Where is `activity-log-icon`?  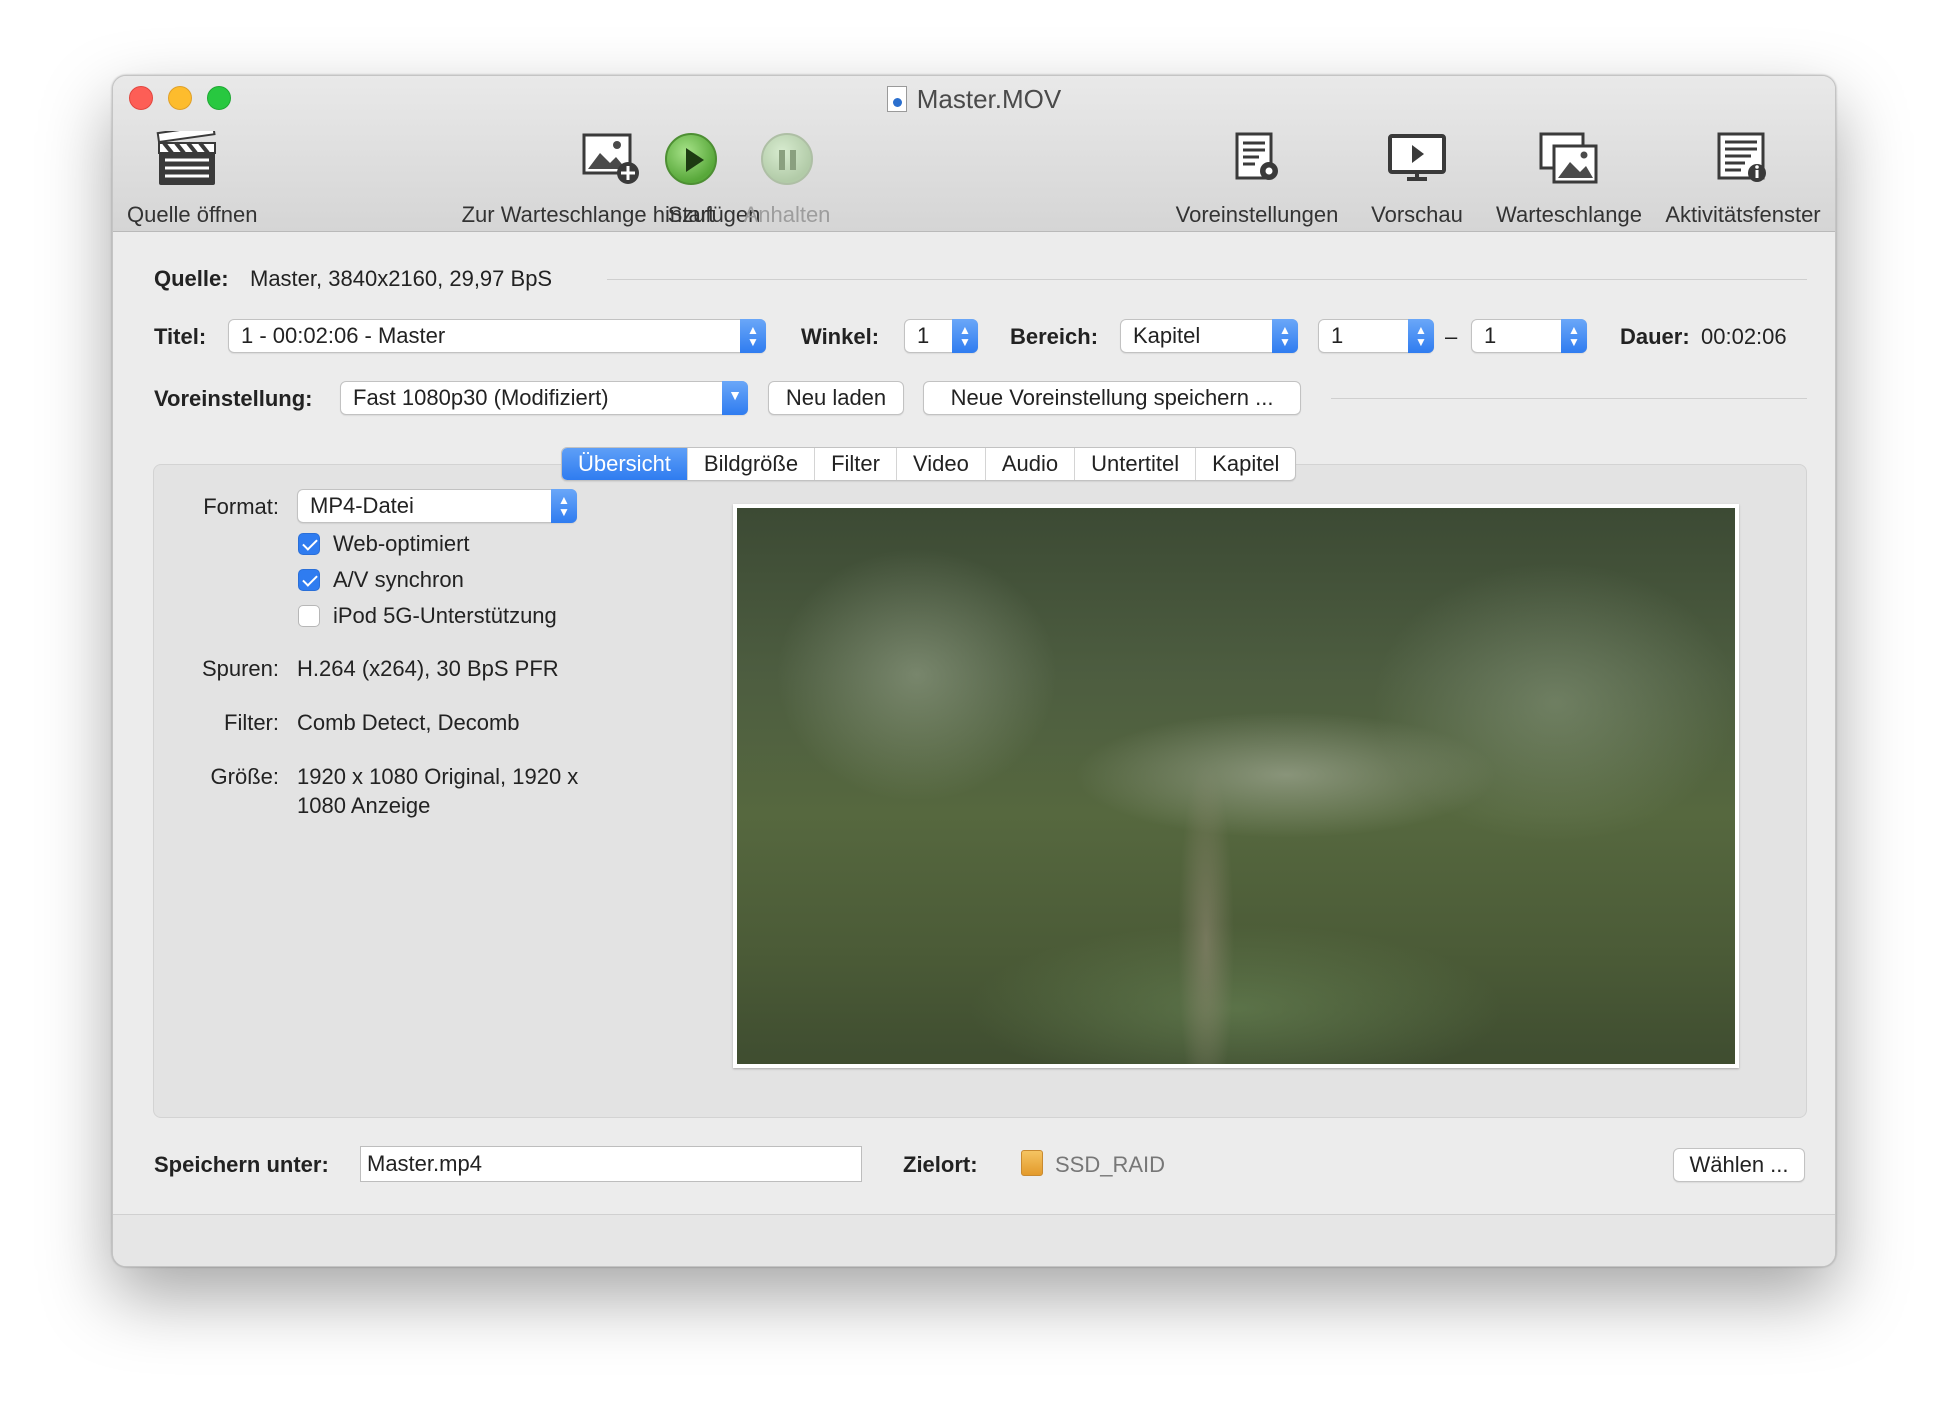 activity-log-icon is located at coordinates (1741, 157).